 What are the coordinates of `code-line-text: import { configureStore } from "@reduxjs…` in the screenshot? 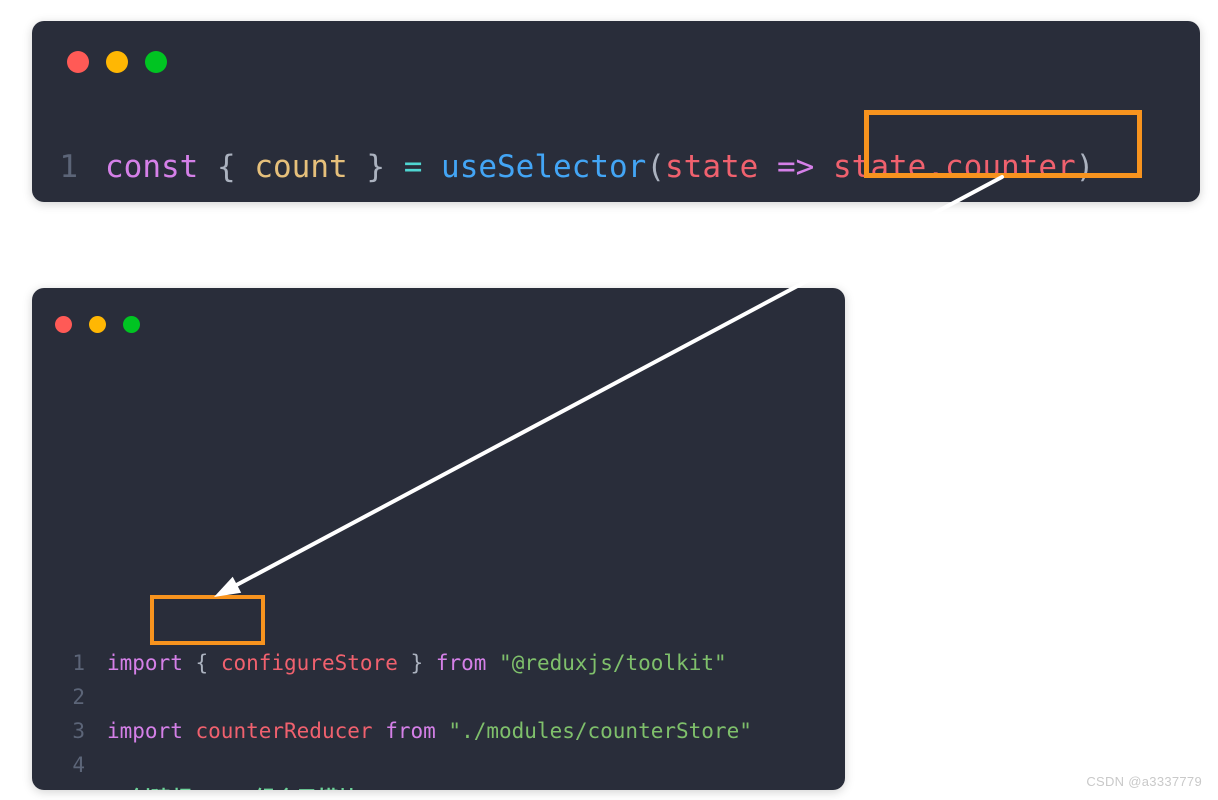 It's located at (406, 663).